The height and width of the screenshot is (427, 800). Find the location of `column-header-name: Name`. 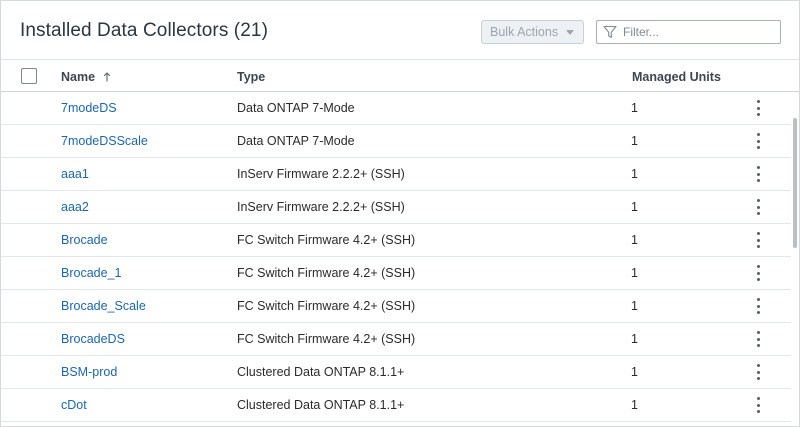

column-header-name: Name is located at coordinates (86, 77).